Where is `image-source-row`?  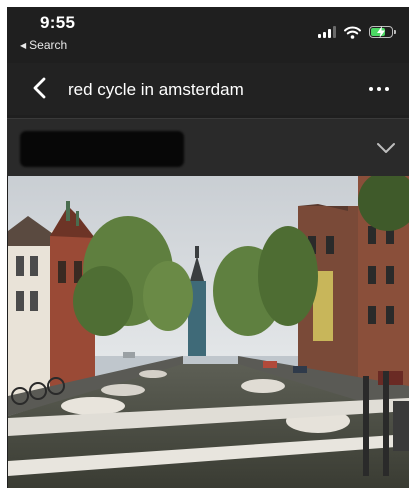
image-source-row is located at coordinates (208, 147).